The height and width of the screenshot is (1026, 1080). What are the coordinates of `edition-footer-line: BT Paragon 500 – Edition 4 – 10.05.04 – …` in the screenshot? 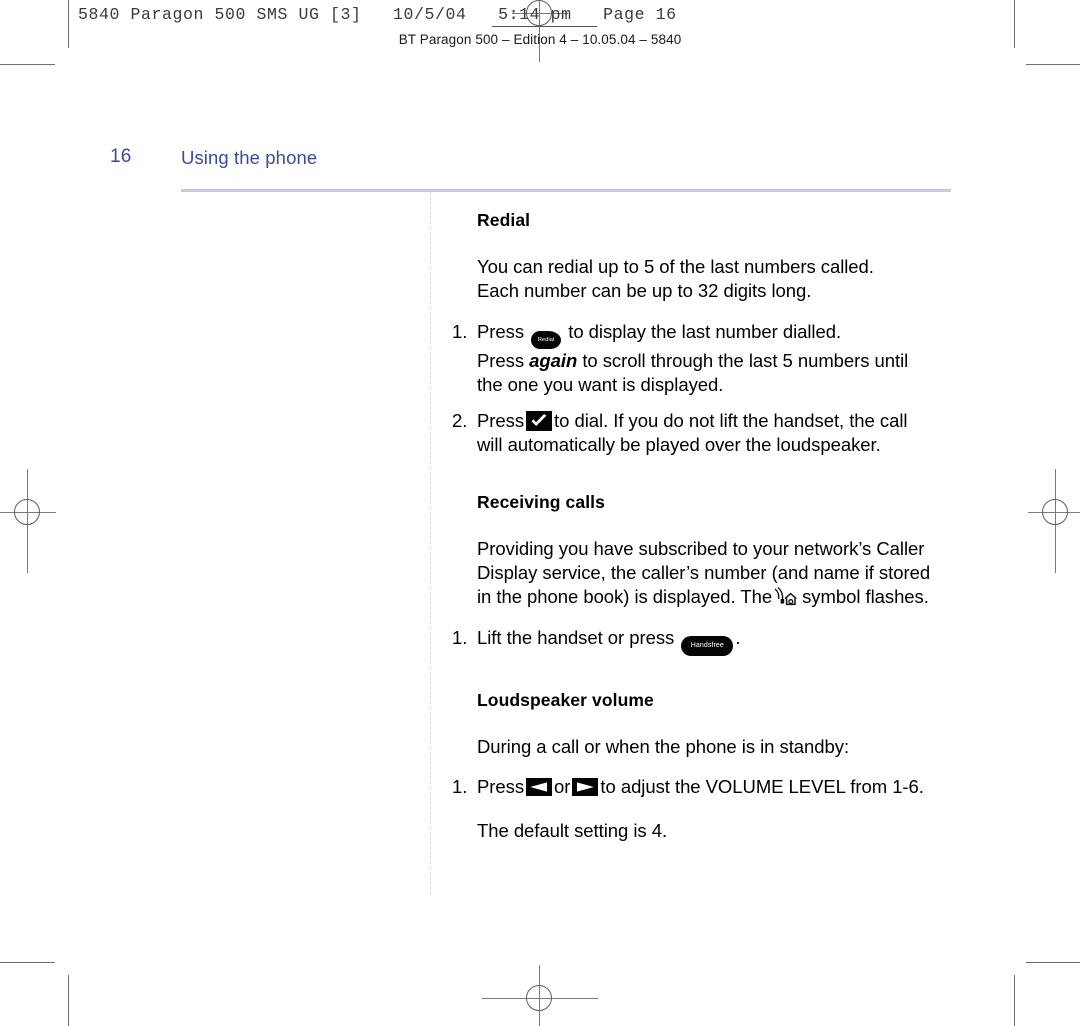 It's located at (540, 39).